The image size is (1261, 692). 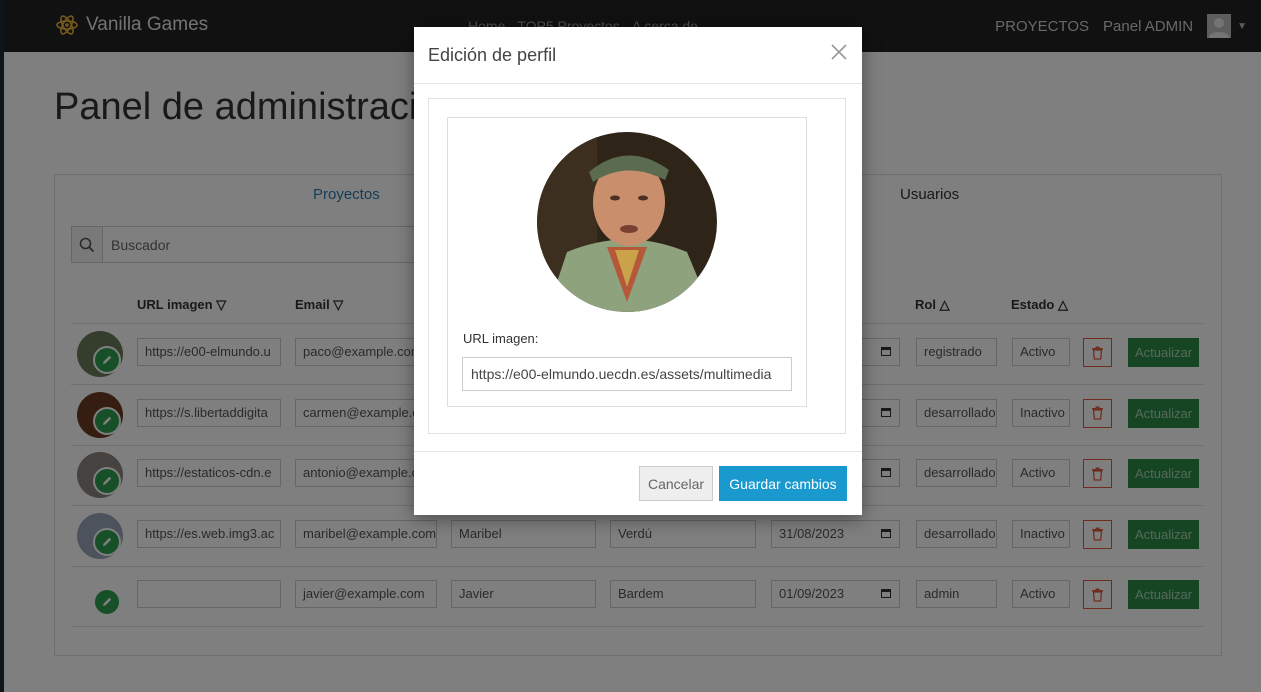 I want to click on url-image-label: URL imagen:, so click(x=501, y=338).